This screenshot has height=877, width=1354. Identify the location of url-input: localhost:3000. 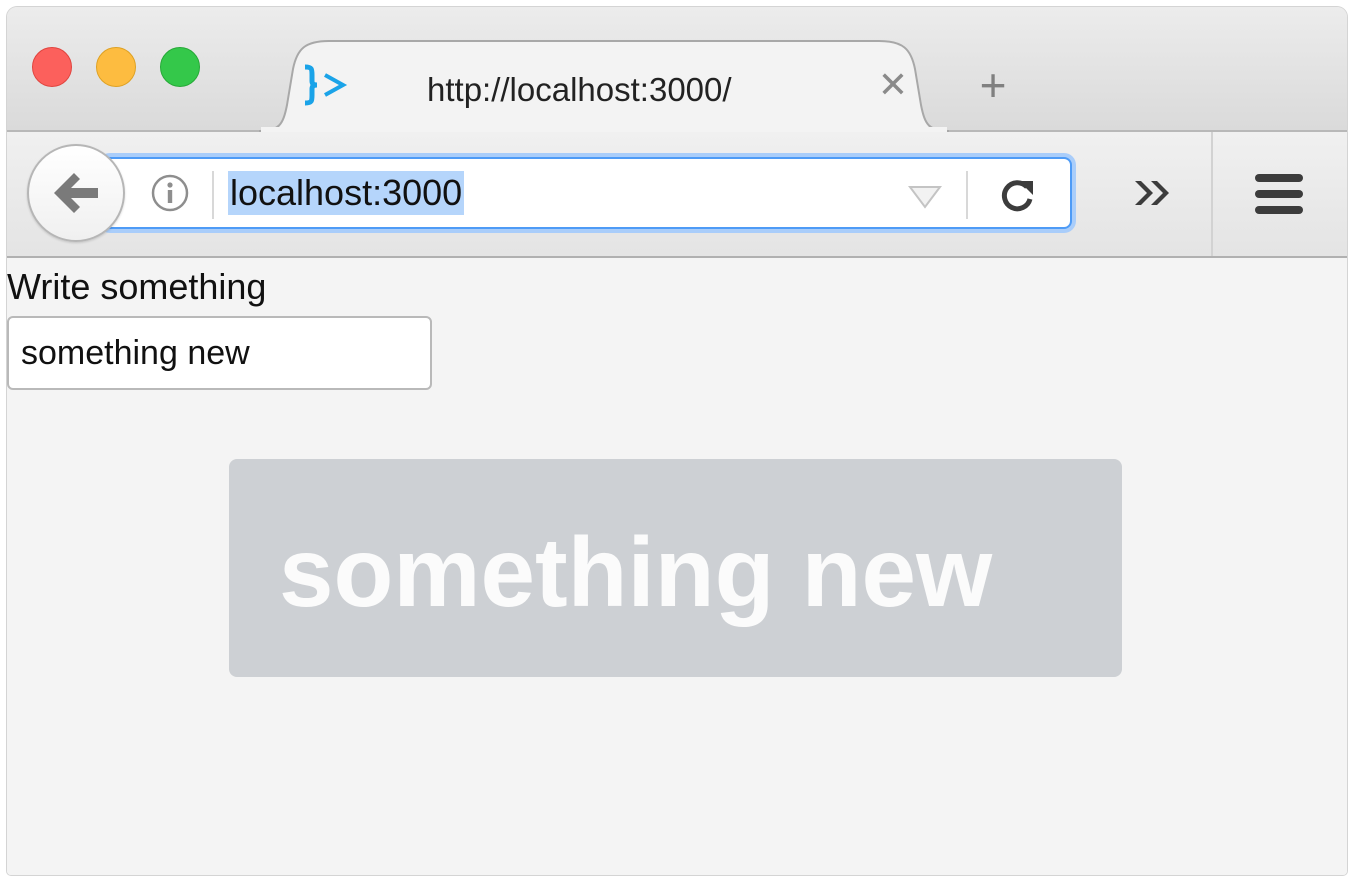
(346, 193).